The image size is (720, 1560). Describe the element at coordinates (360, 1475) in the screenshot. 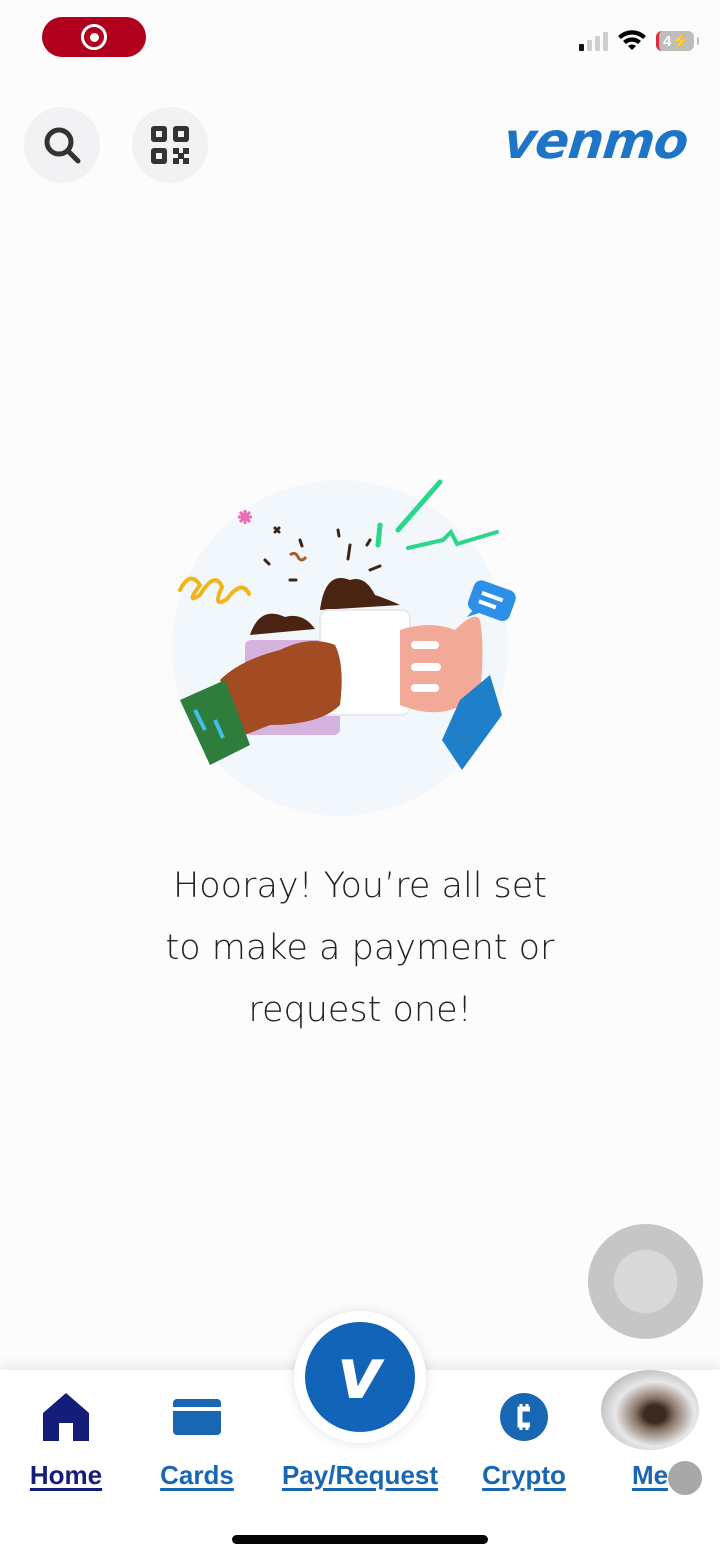

I see `nav-label-pay-request: Pay/Request` at that location.